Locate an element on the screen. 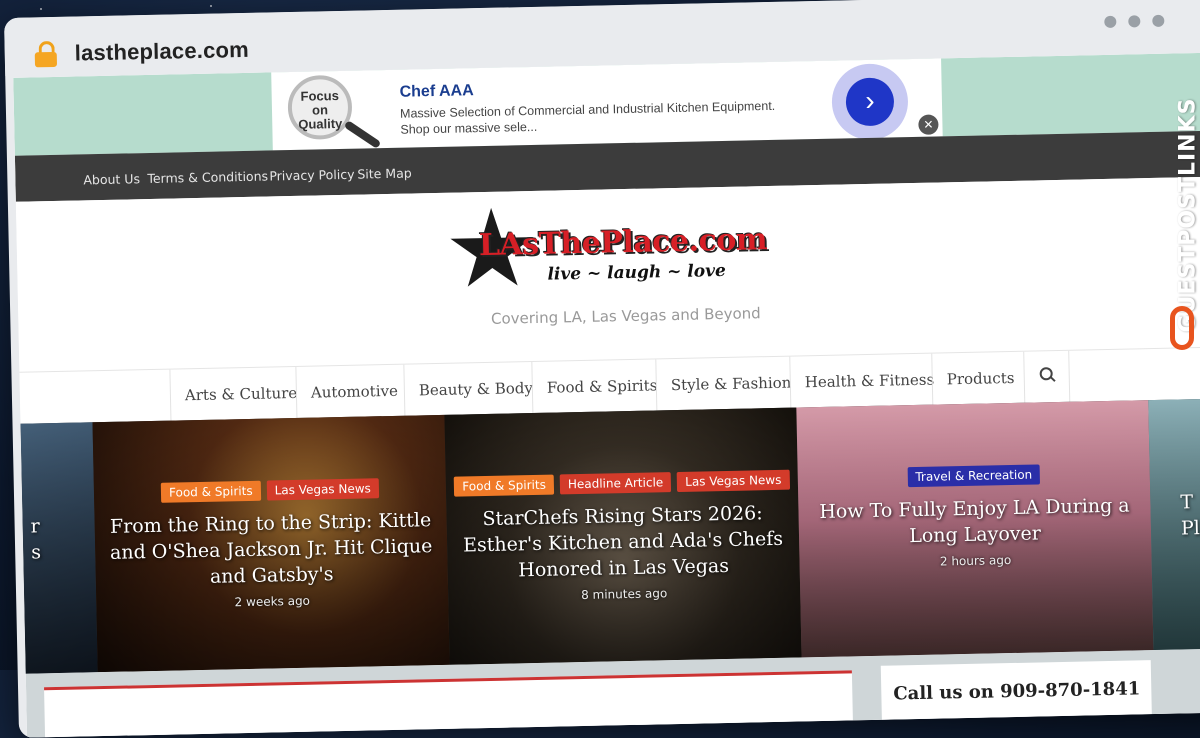  nav-arts-culture: Arts & Culture is located at coordinates (240, 394).